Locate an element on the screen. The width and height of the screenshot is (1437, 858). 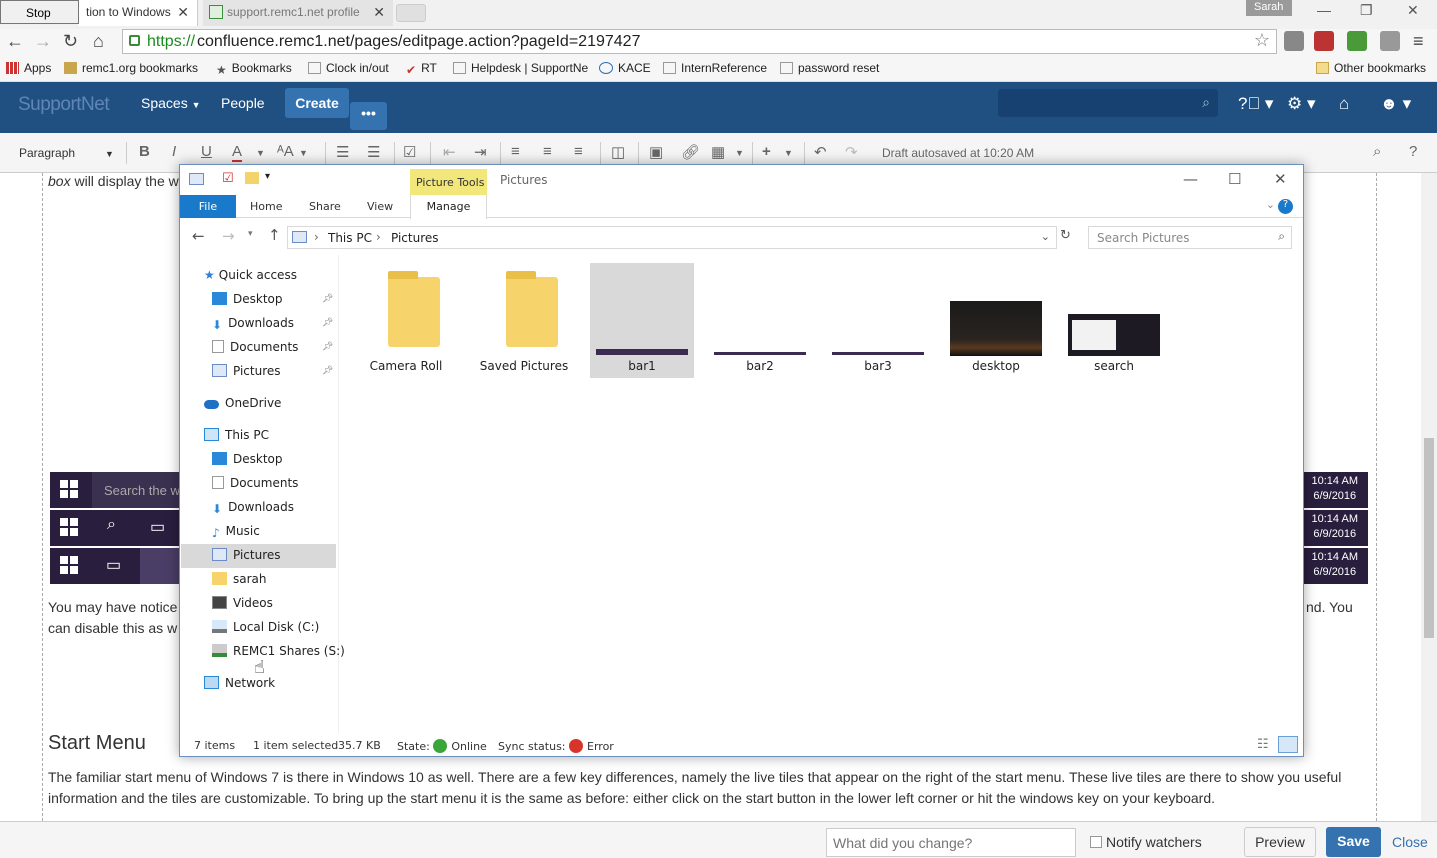
tab-home: Home is located at coordinates (266, 206).